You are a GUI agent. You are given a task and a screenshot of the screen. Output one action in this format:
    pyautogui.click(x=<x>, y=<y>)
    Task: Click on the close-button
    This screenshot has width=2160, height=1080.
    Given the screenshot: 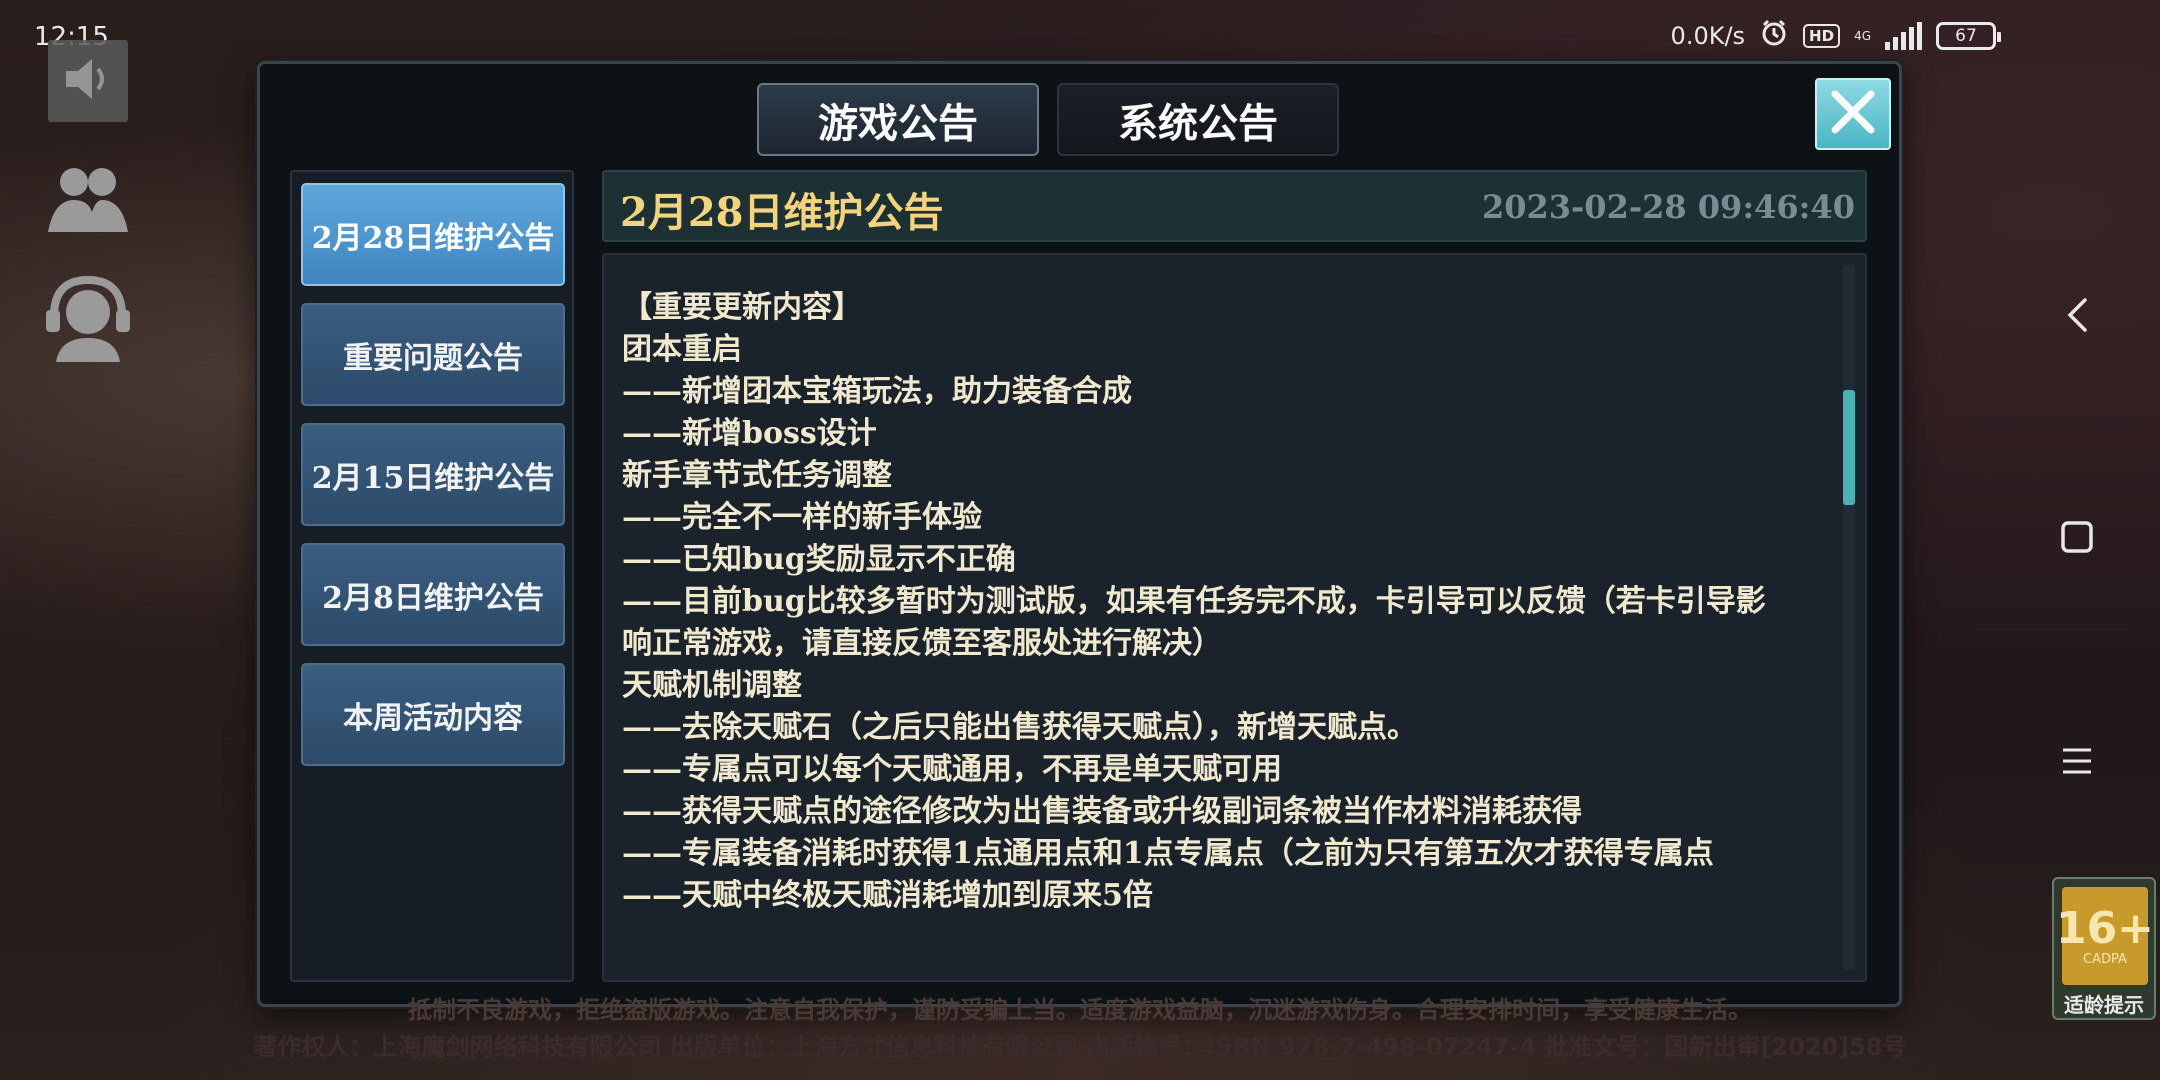 What is the action you would take?
    pyautogui.click(x=1853, y=114)
    